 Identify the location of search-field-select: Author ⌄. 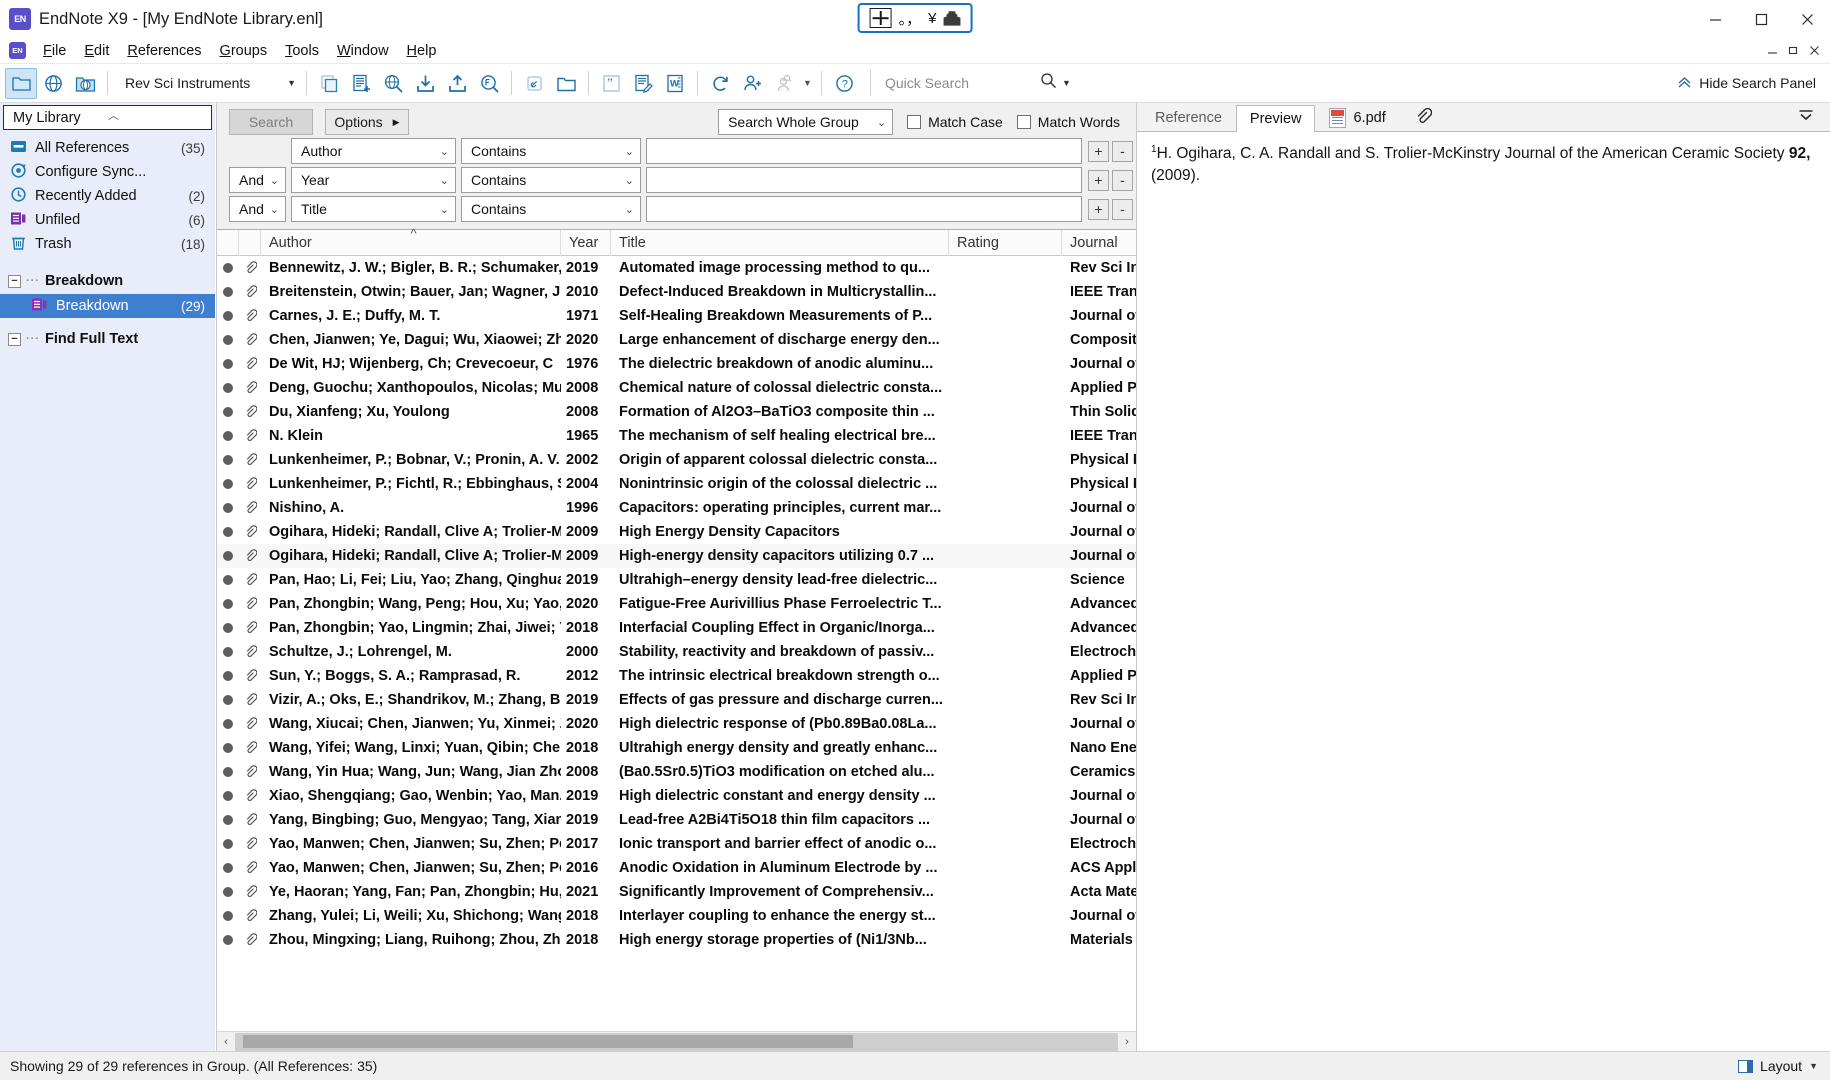
(373, 151).